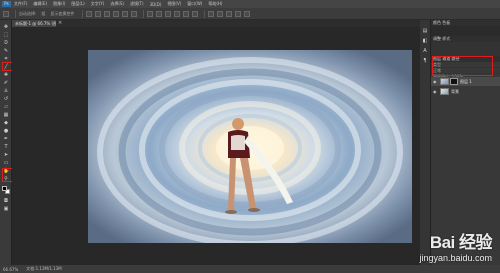  What do you see at coordinates (107, 13) in the screenshot?
I see `align-bottom-icon` at bounding box center [107, 13].